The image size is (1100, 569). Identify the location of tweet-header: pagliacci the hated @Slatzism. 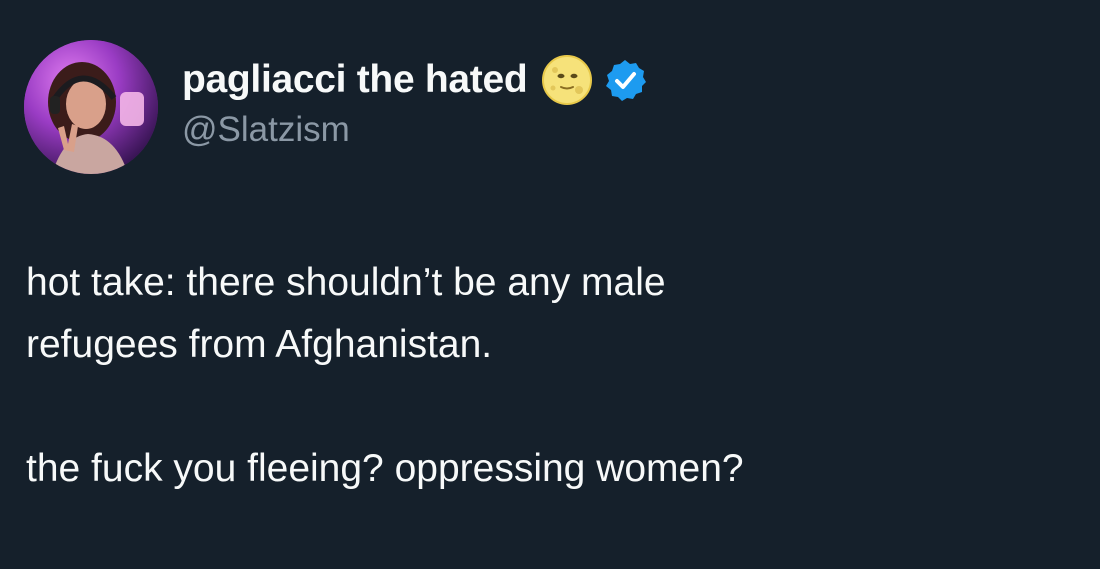
(414, 102).